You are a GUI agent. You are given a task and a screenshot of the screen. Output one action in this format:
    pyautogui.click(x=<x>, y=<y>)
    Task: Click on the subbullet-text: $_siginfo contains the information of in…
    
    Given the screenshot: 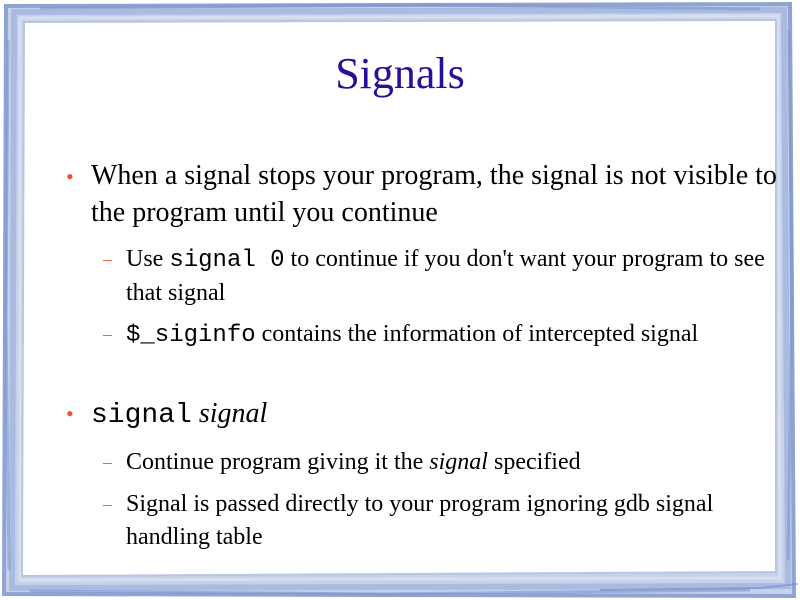 What is the action you would take?
    pyautogui.click(x=412, y=335)
    